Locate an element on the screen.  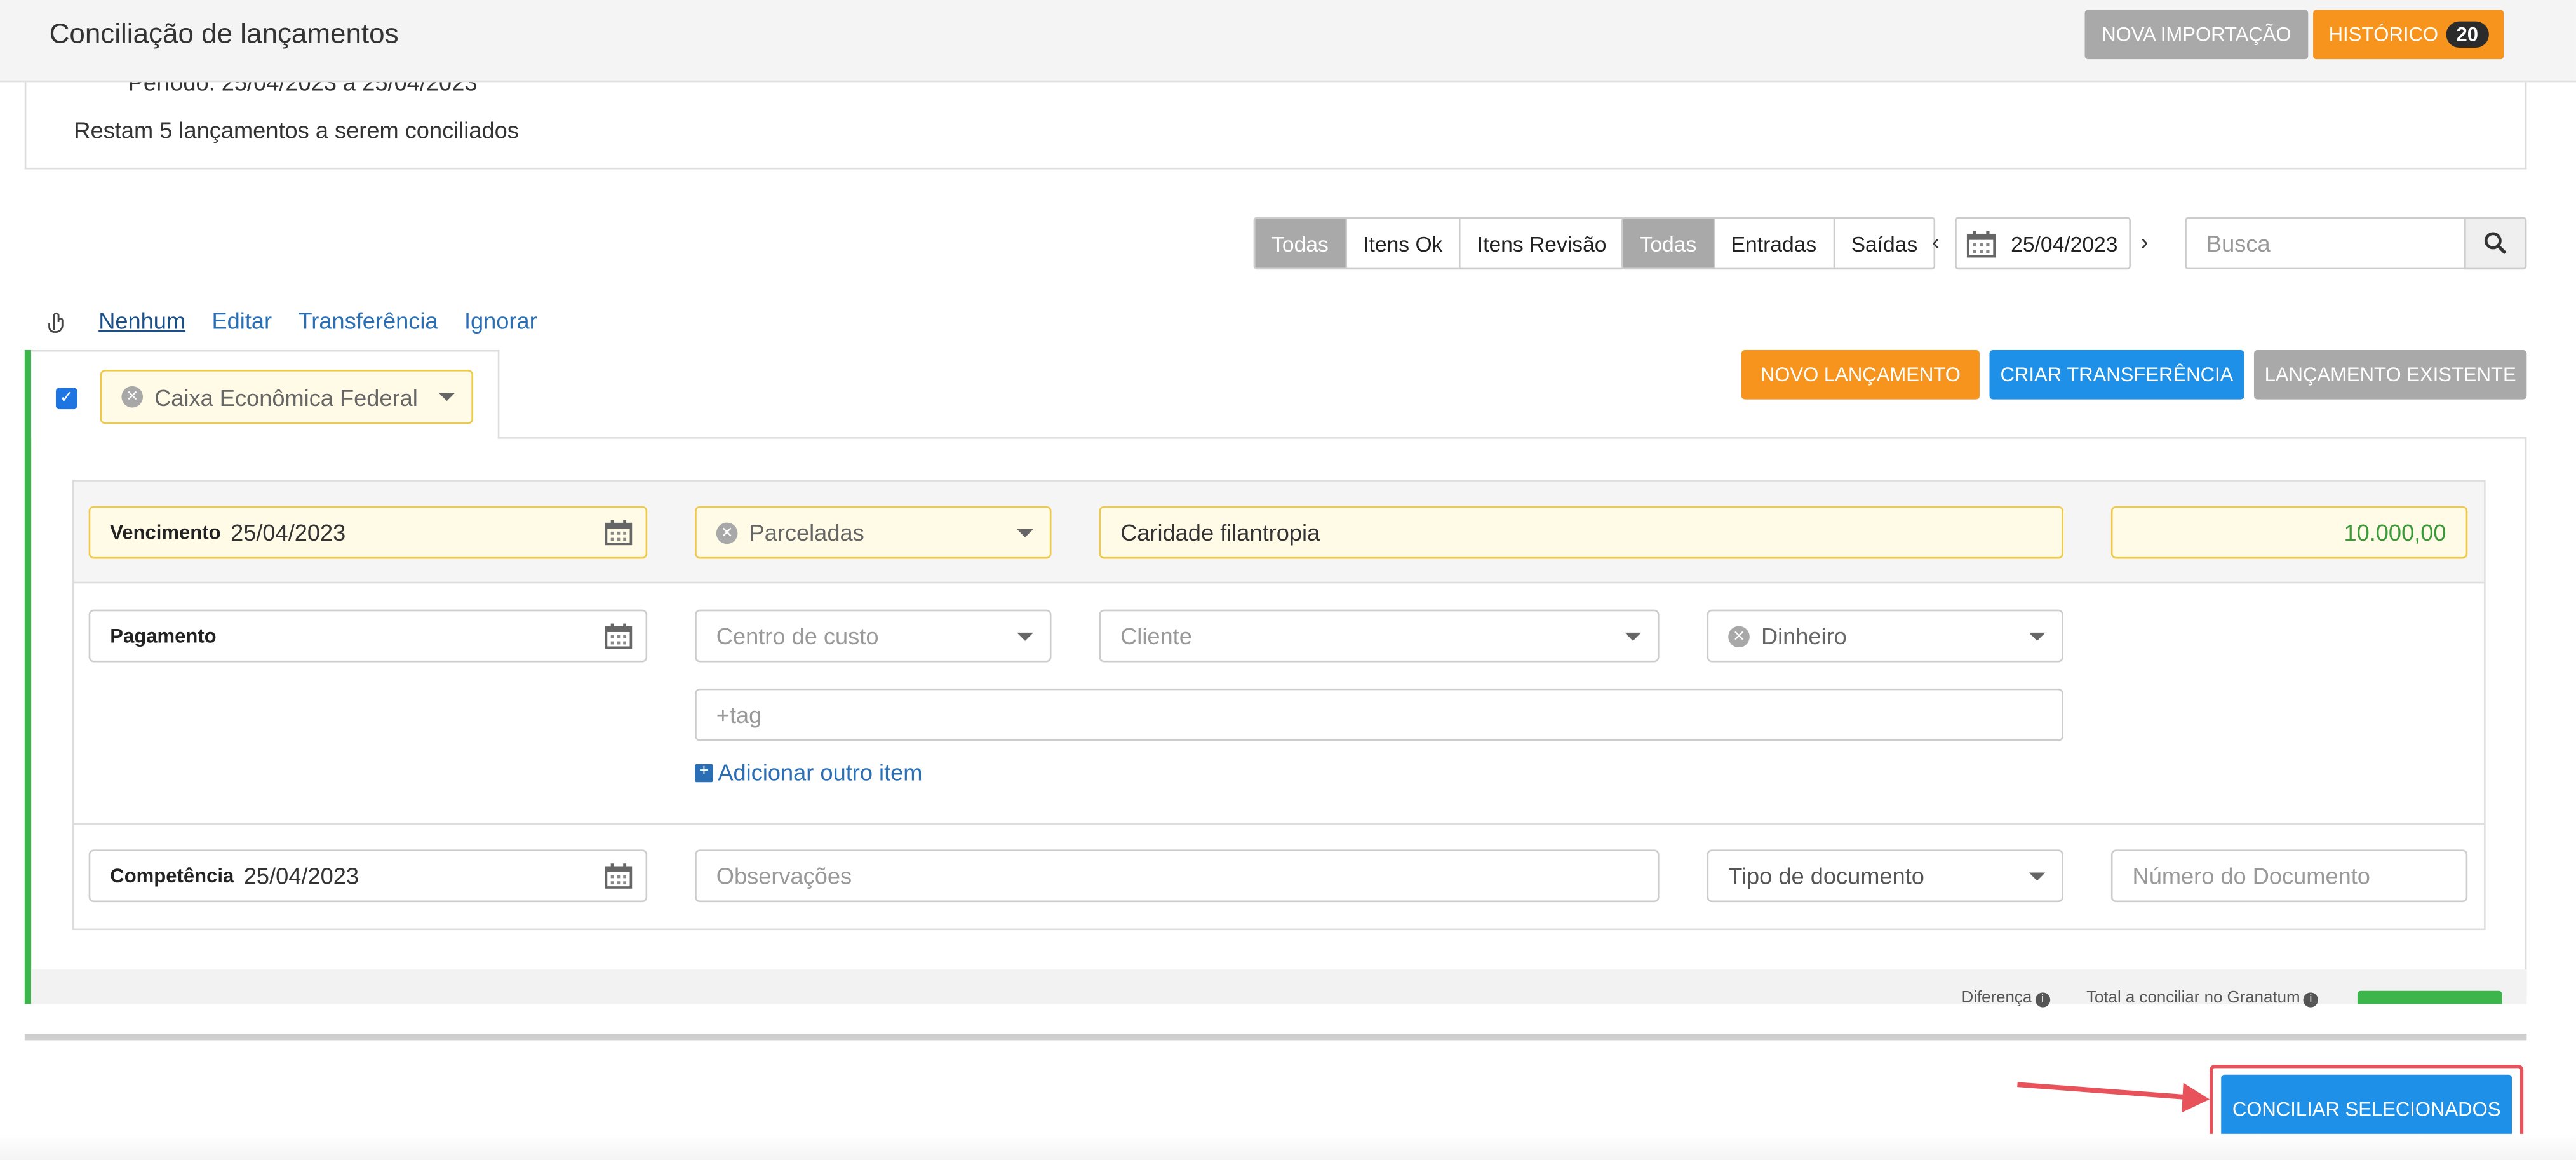
account-select: ✕ Caixa Econômica Federal is located at coordinates (286, 397).